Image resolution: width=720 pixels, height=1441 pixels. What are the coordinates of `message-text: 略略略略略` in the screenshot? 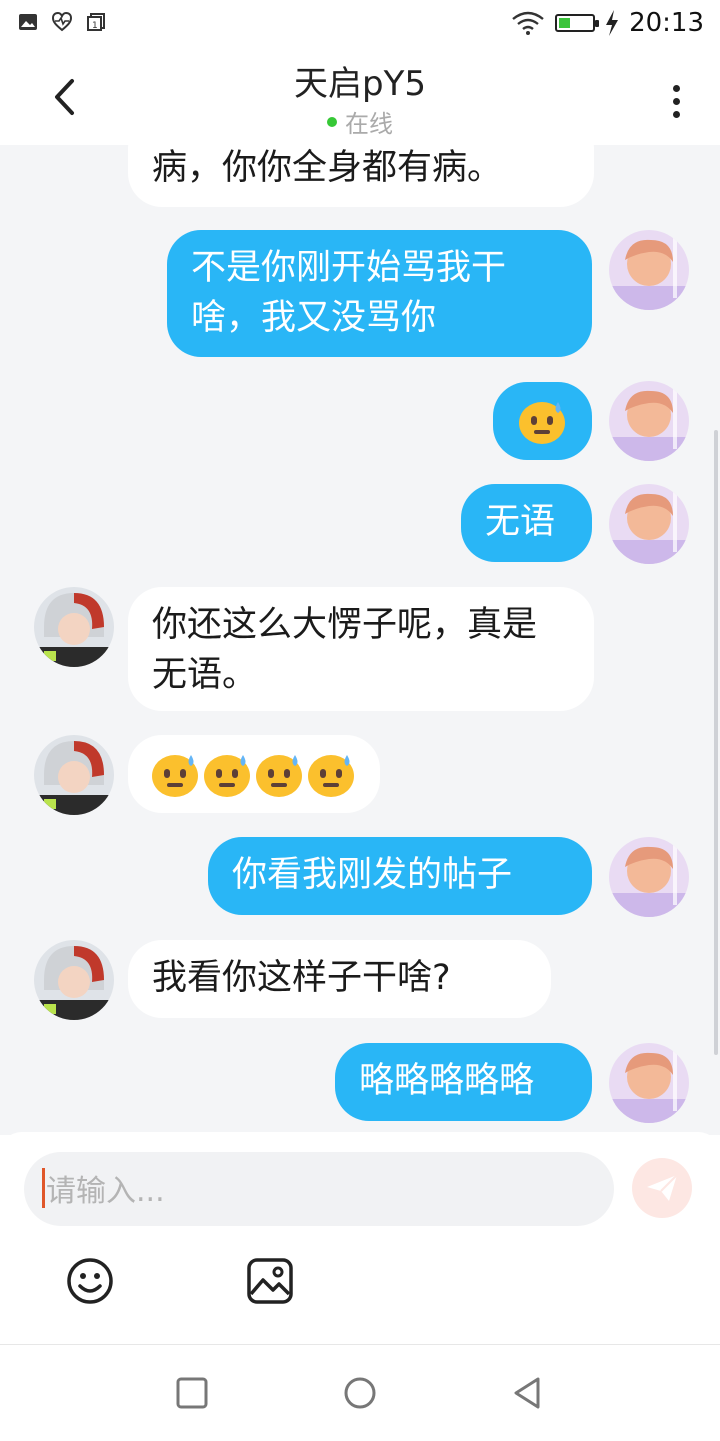 It's located at (447, 1081).